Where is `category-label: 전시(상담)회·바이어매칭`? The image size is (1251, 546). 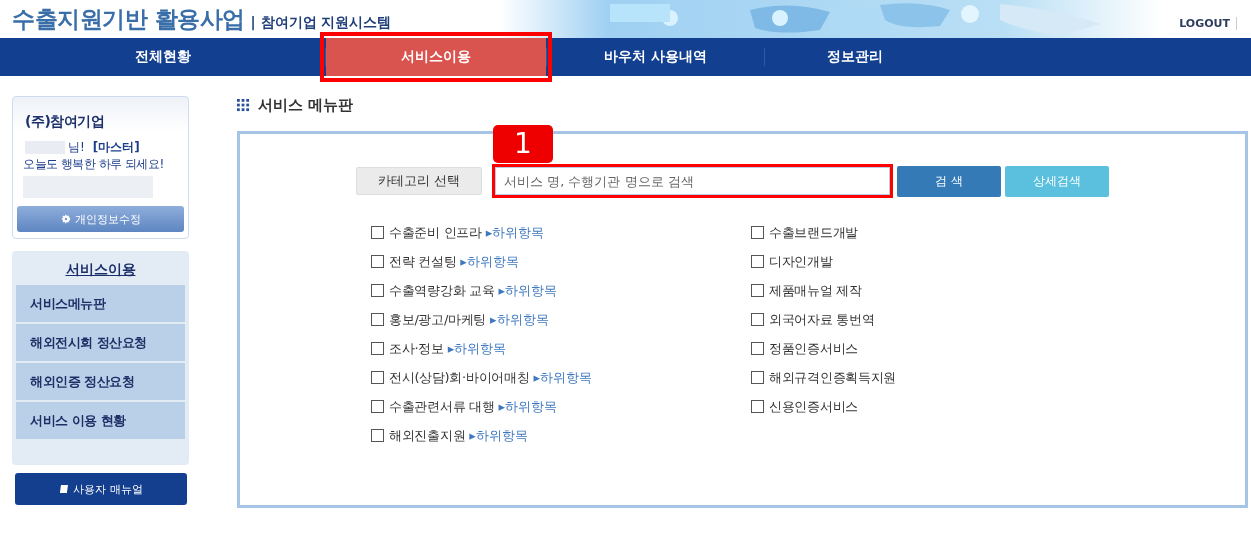
category-label: 전시(상담)회·바이어매칭 is located at coordinates (459, 377).